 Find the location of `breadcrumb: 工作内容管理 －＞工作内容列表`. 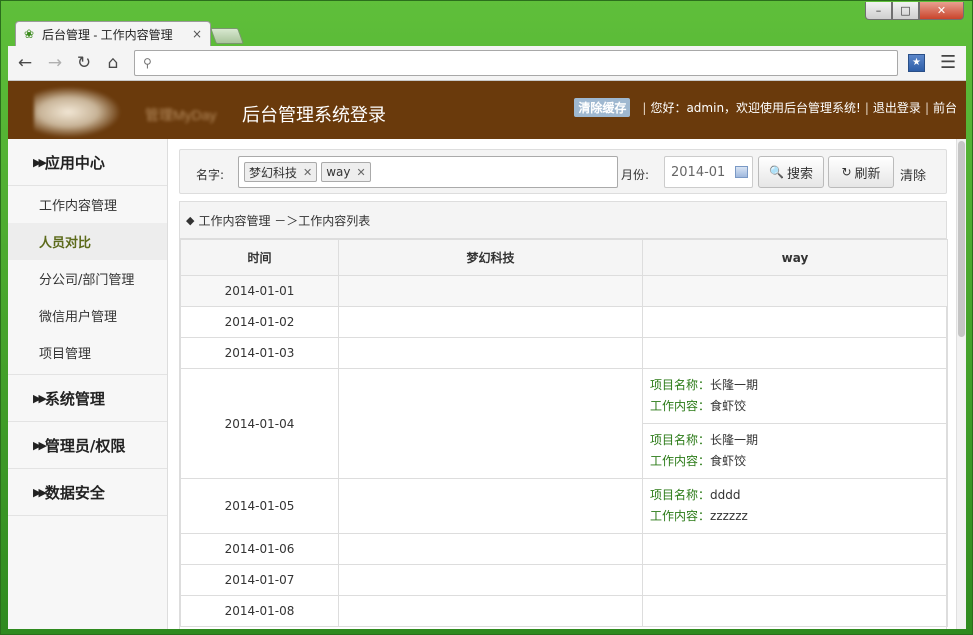

breadcrumb: 工作内容管理 －＞工作内容列表 is located at coordinates (284, 220).